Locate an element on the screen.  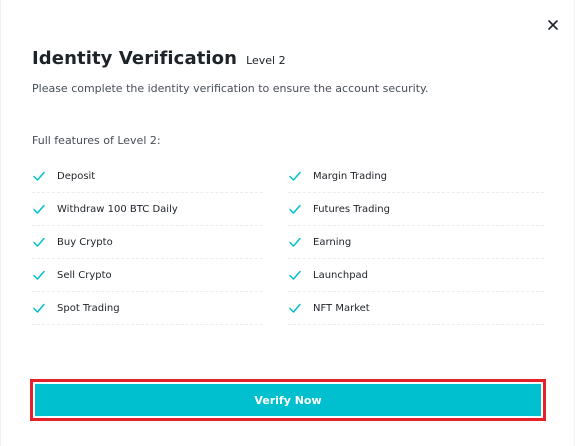
feature-item-futures-trading: Futures Trading is located at coordinates (416, 209).